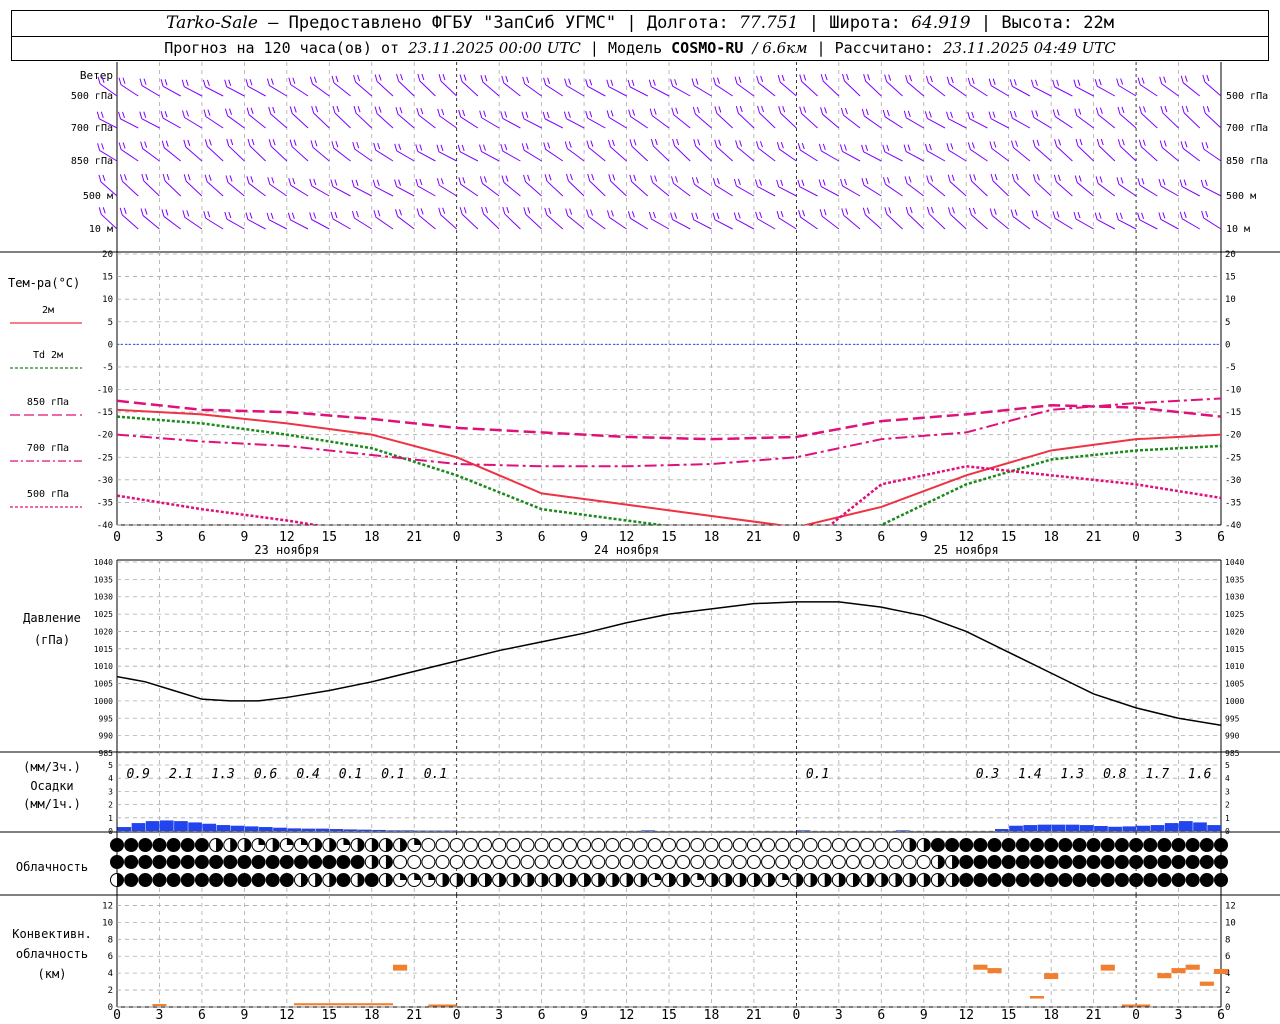  I want to click on temp-ytick: -10, so click(105, 391).